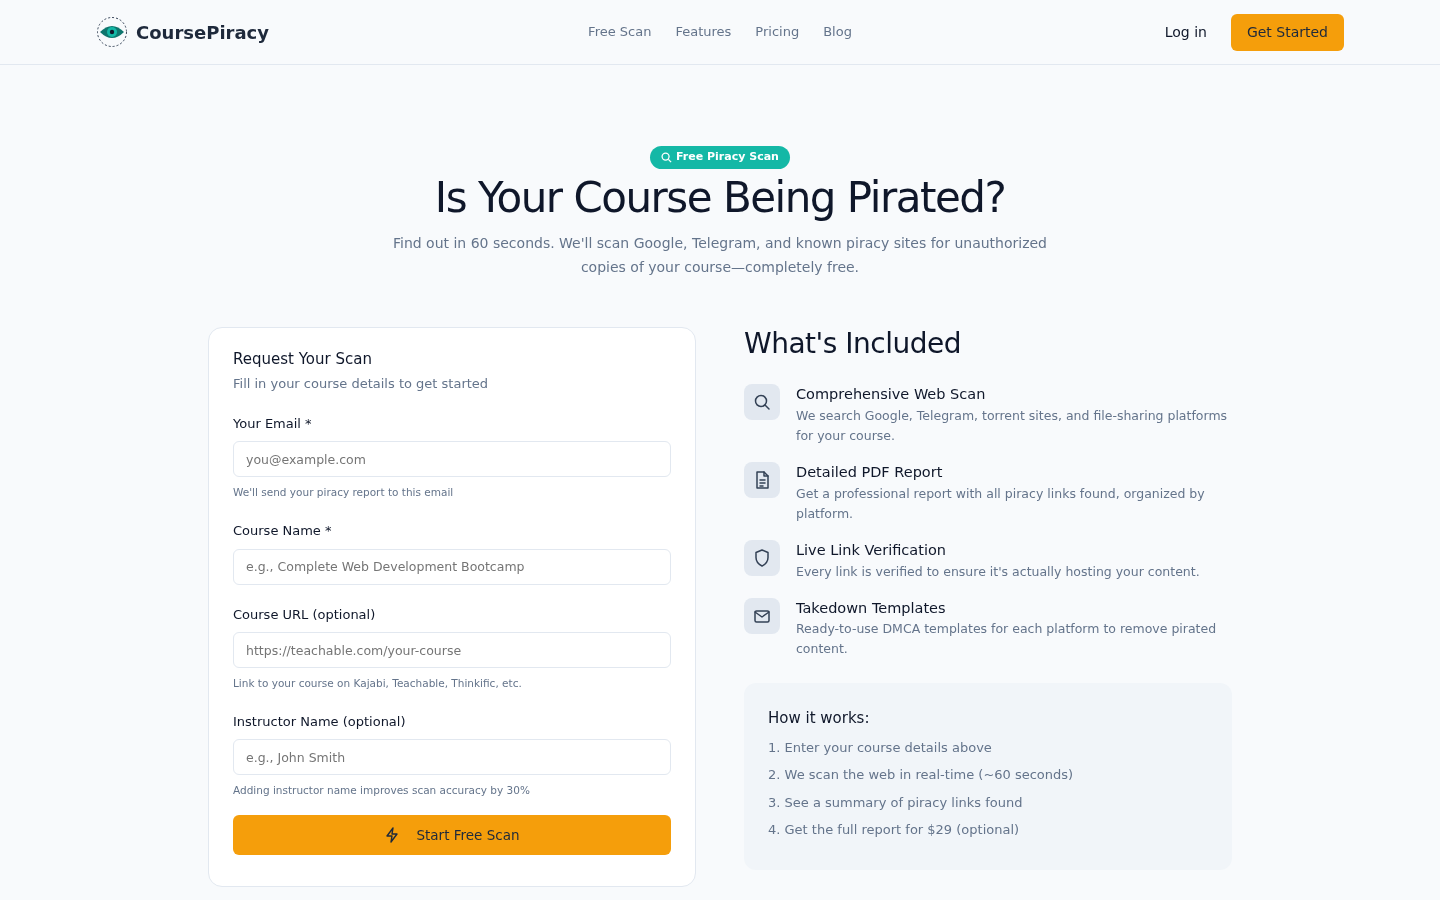 This screenshot has height=900, width=1440. Describe the element at coordinates (452, 566) in the screenshot. I see `input-field: e.g., Complete Web Development Bootcamp` at that location.